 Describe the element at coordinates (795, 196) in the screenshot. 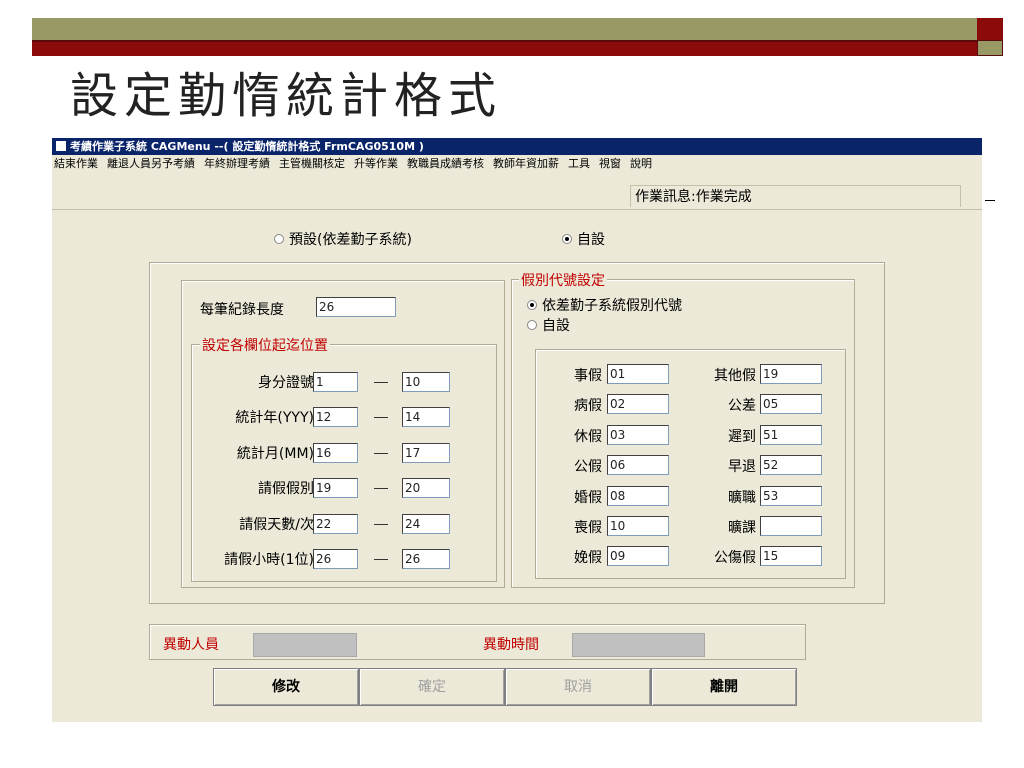

I see `status-message: 作業訊息:作業完成` at that location.